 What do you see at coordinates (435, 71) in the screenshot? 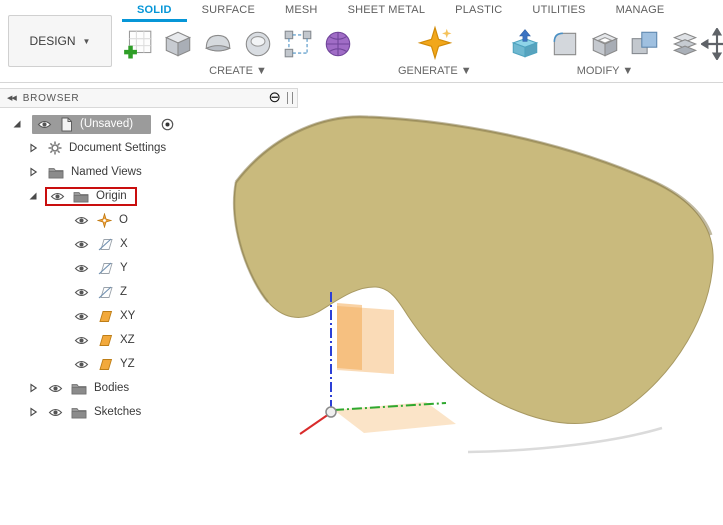
I see `group-dropdown-generate: GENERATE ▼` at bounding box center [435, 71].